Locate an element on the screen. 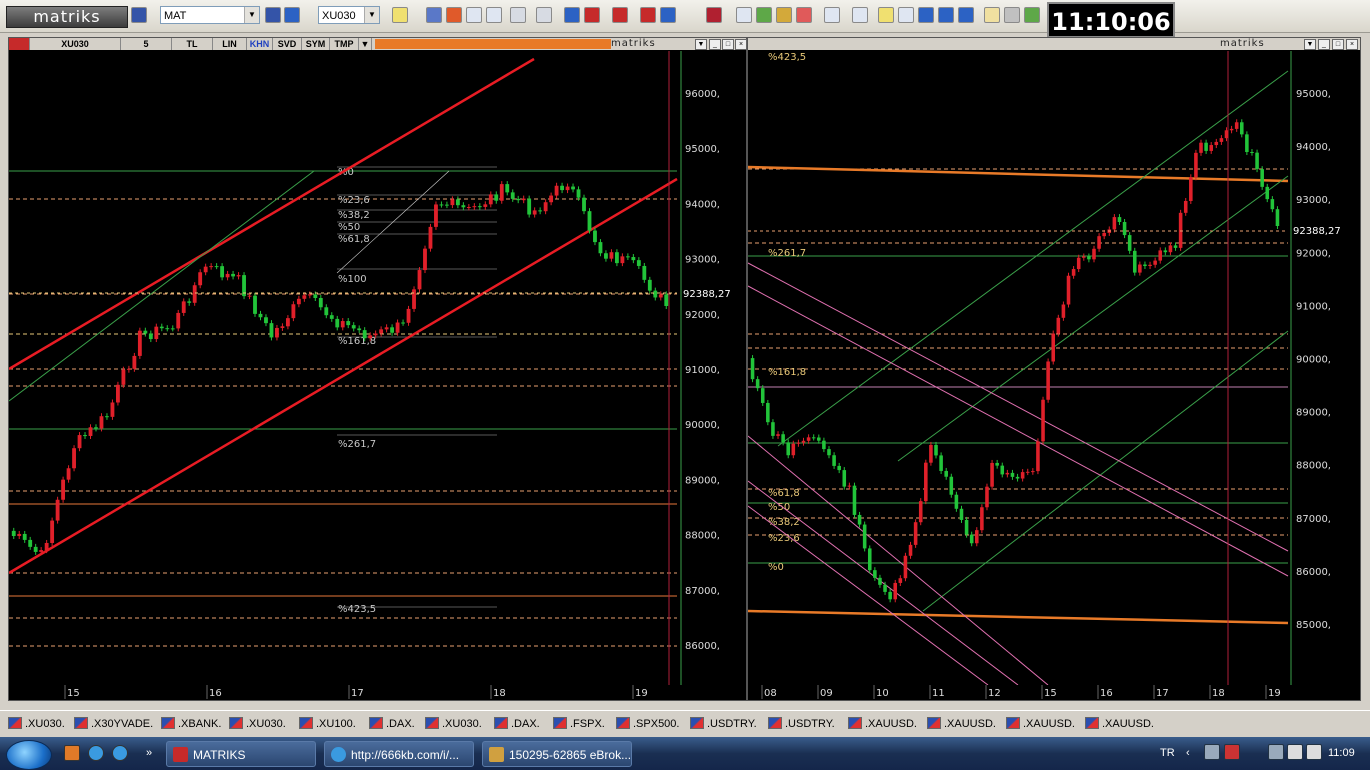  dollar-icon is located at coordinates (784, 15).